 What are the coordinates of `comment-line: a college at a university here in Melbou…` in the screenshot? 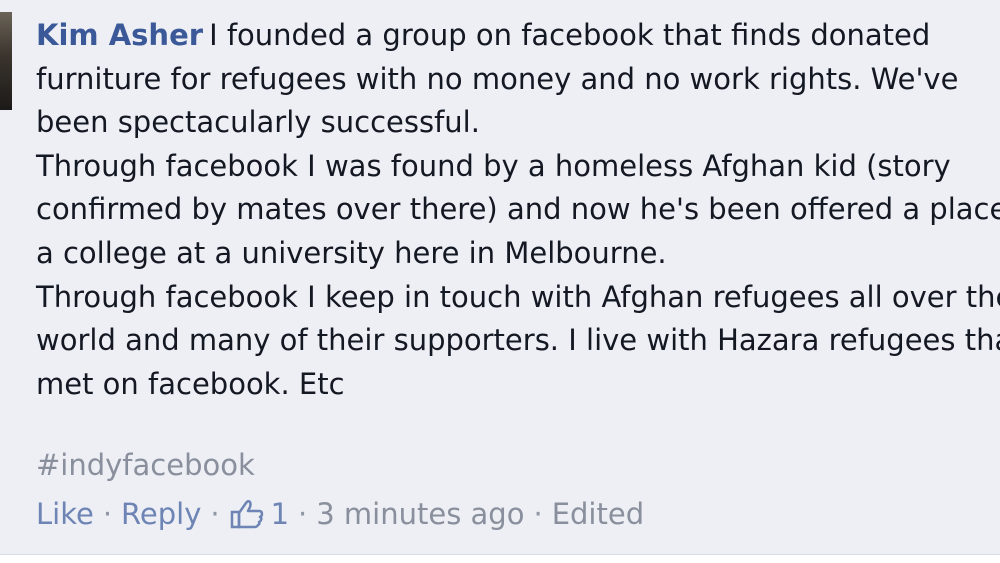 It's located at (351, 252).